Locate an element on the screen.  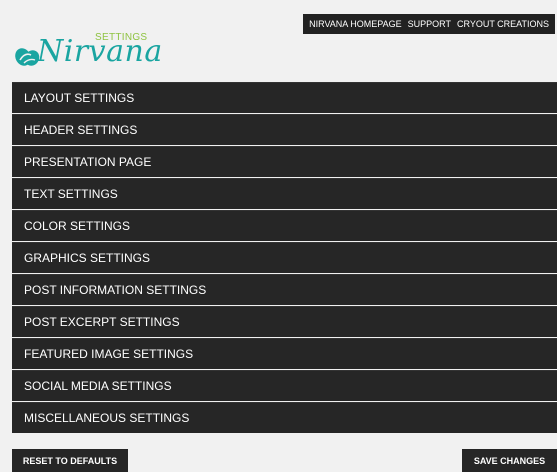
menu-item-miscellaneous-settings: MISCELLANEOUS SETTINGS is located at coordinates (284, 417).